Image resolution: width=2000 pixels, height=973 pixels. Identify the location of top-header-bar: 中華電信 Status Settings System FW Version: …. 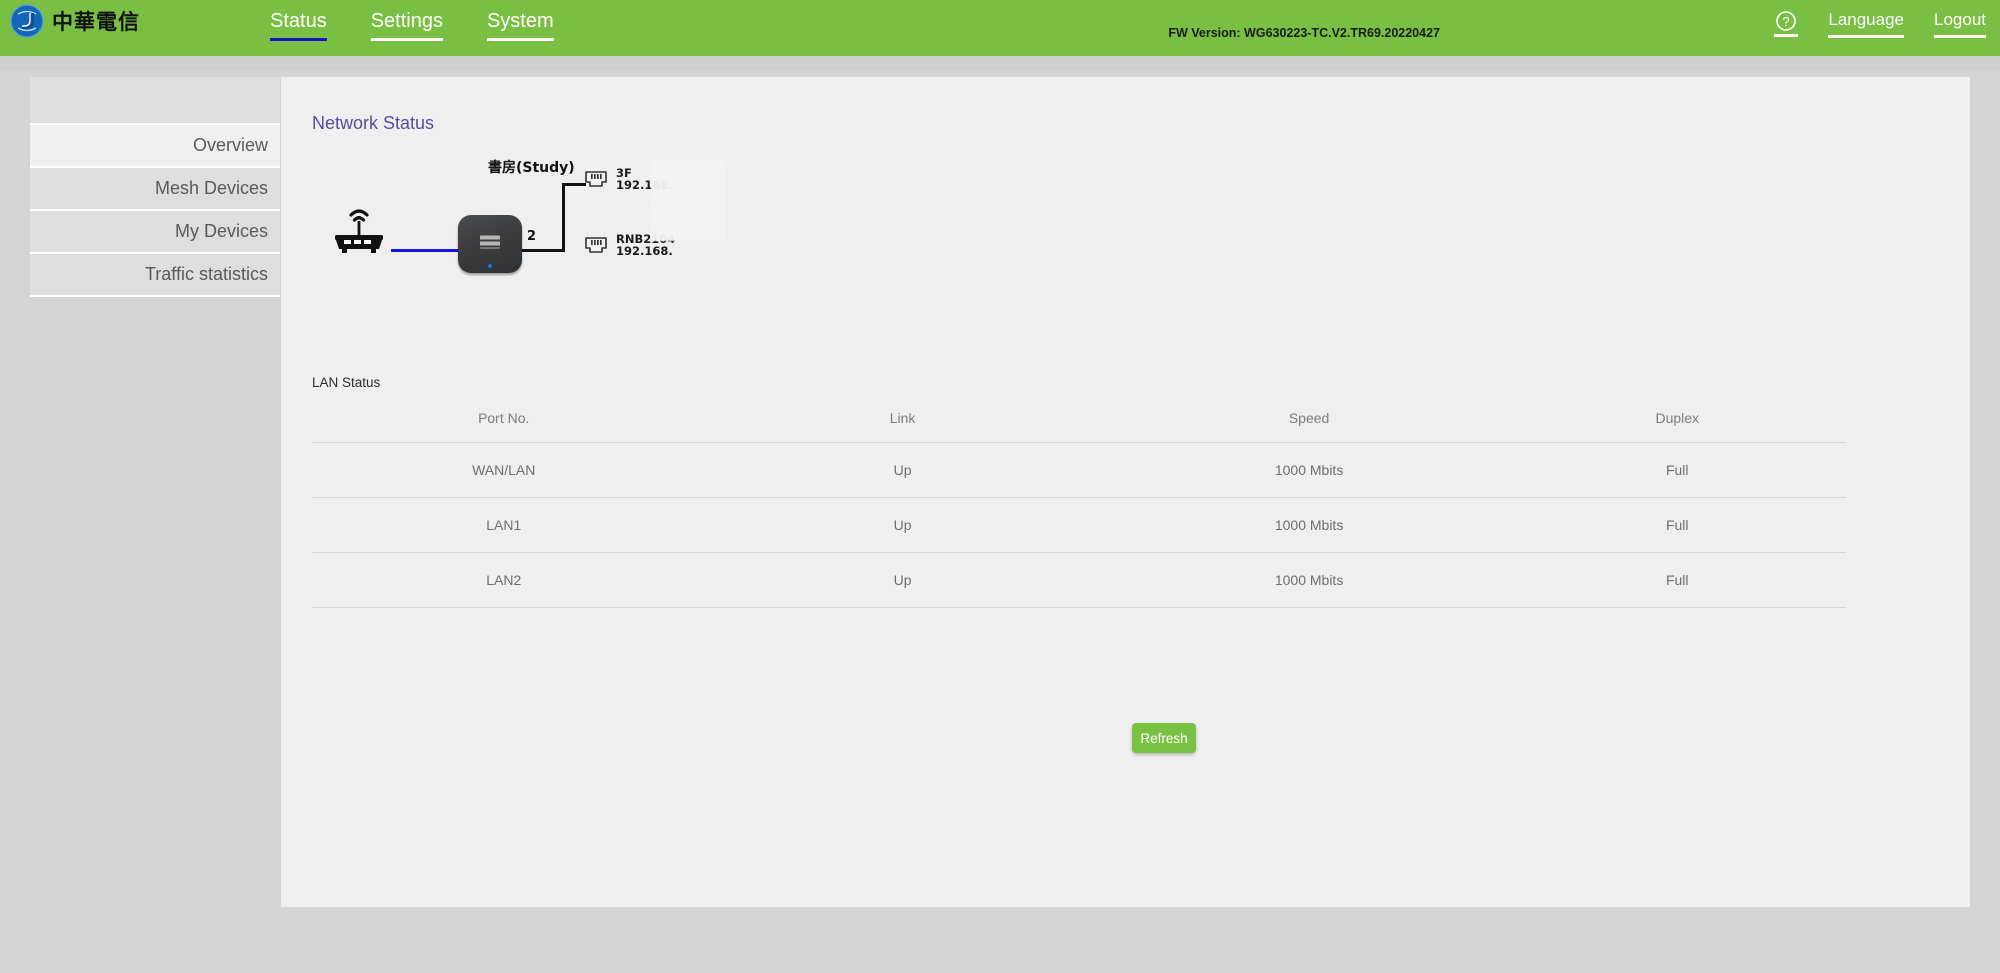
(1000, 28).